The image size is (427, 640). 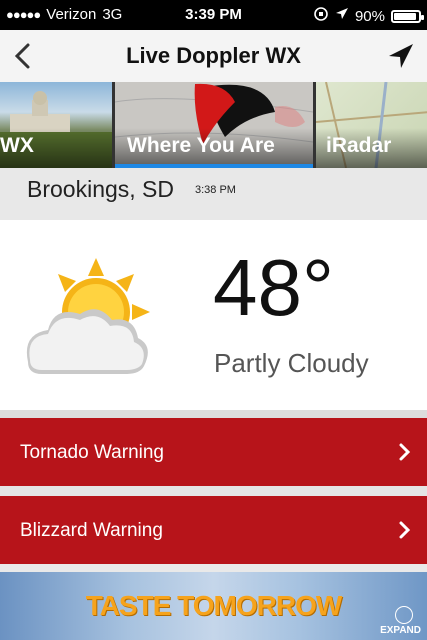 I want to click on banner-ad: TASTE TOMORROW EXPAND, so click(x=213, y=606).